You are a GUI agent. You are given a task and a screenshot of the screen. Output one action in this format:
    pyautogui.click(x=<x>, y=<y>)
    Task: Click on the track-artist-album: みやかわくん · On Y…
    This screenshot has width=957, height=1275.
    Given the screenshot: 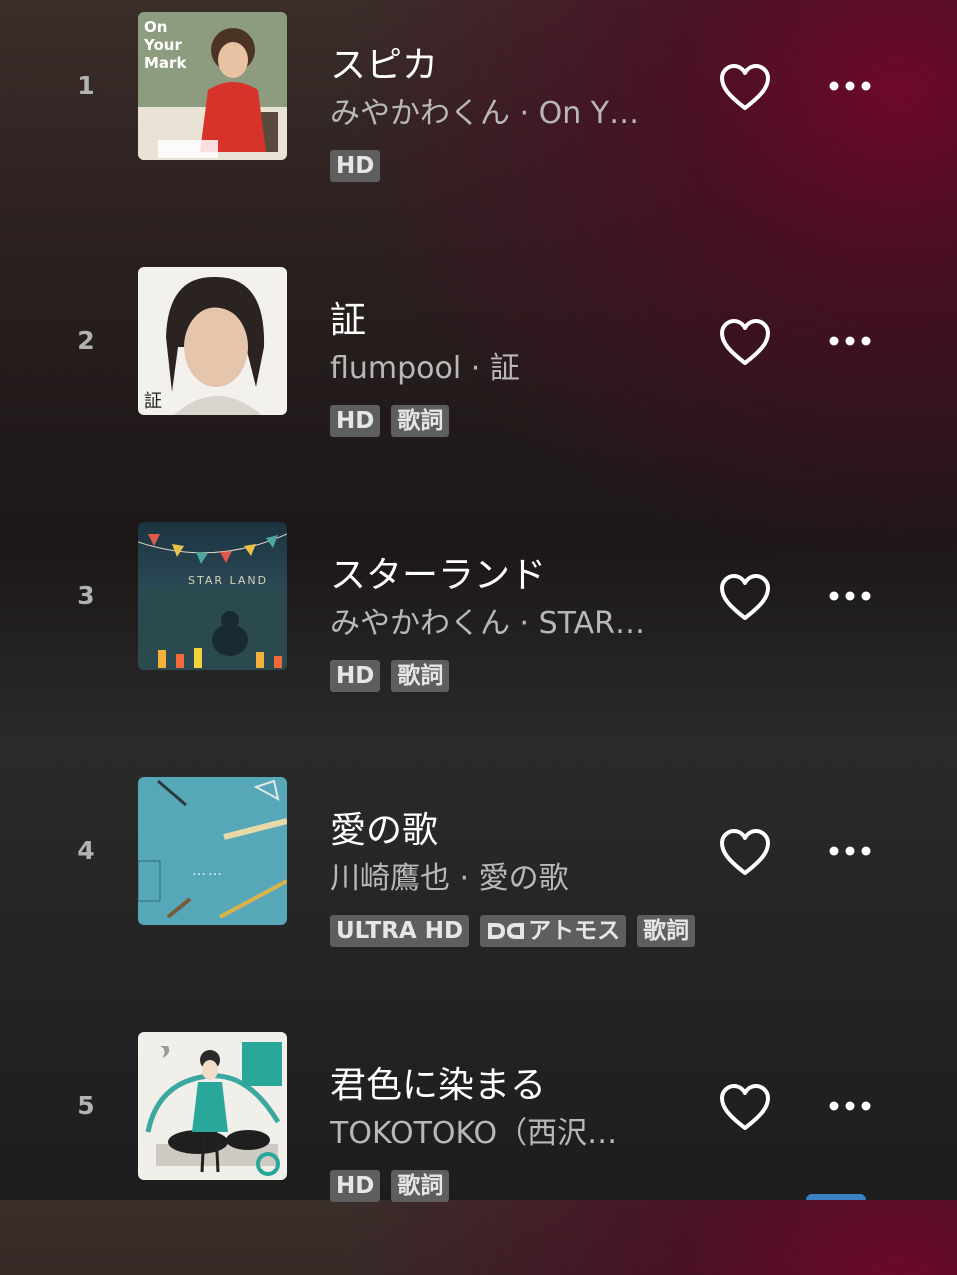 What is the action you would take?
    pyautogui.click(x=484, y=110)
    